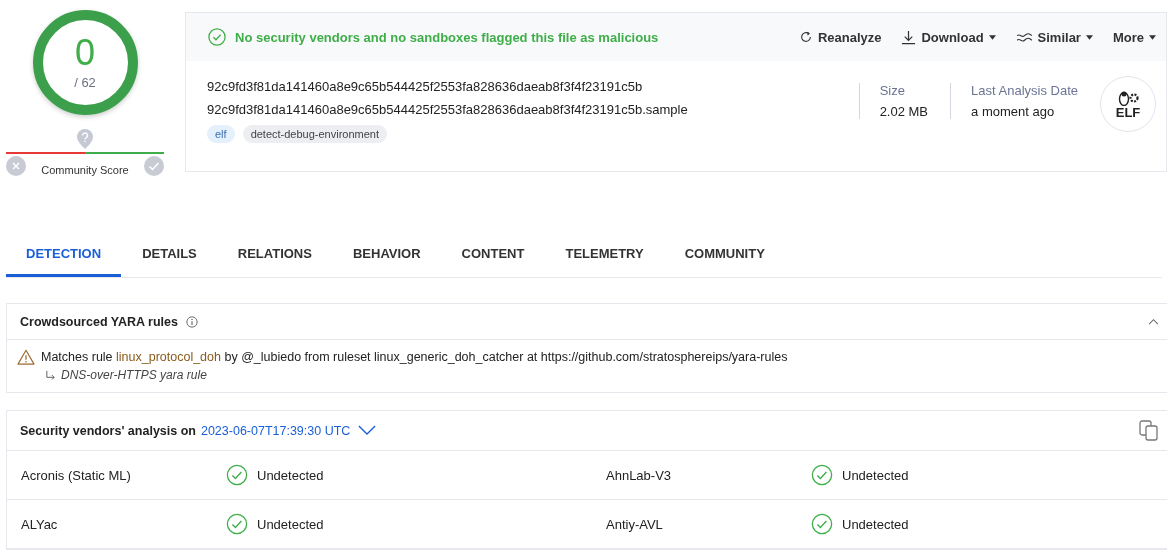 The height and width of the screenshot is (550, 1167). I want to click on question-pin-icon, so click(85, 139).